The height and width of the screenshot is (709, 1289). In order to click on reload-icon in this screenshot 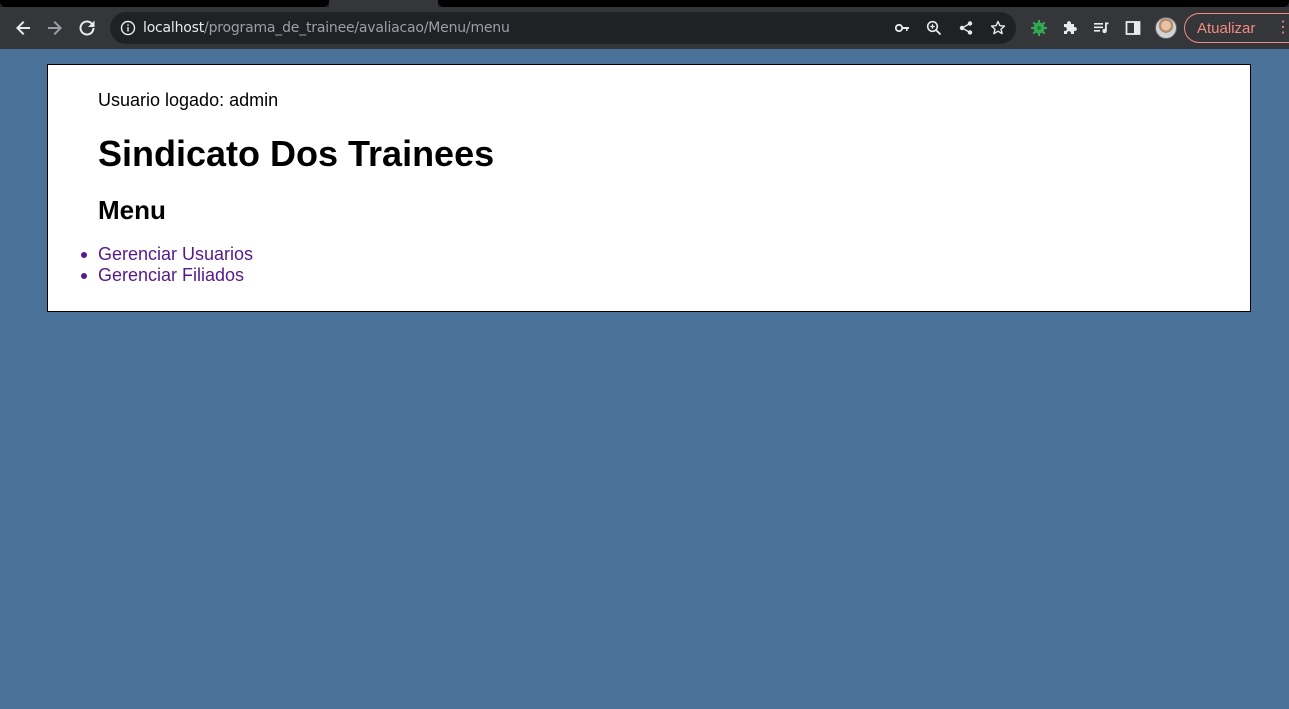, I will do `click(87, 28)`.